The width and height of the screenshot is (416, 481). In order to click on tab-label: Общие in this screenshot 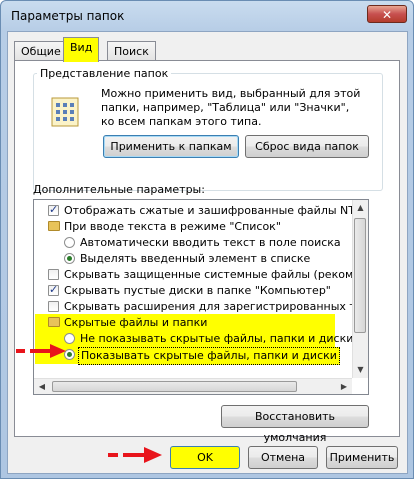, I will do `click(41, 51)`.